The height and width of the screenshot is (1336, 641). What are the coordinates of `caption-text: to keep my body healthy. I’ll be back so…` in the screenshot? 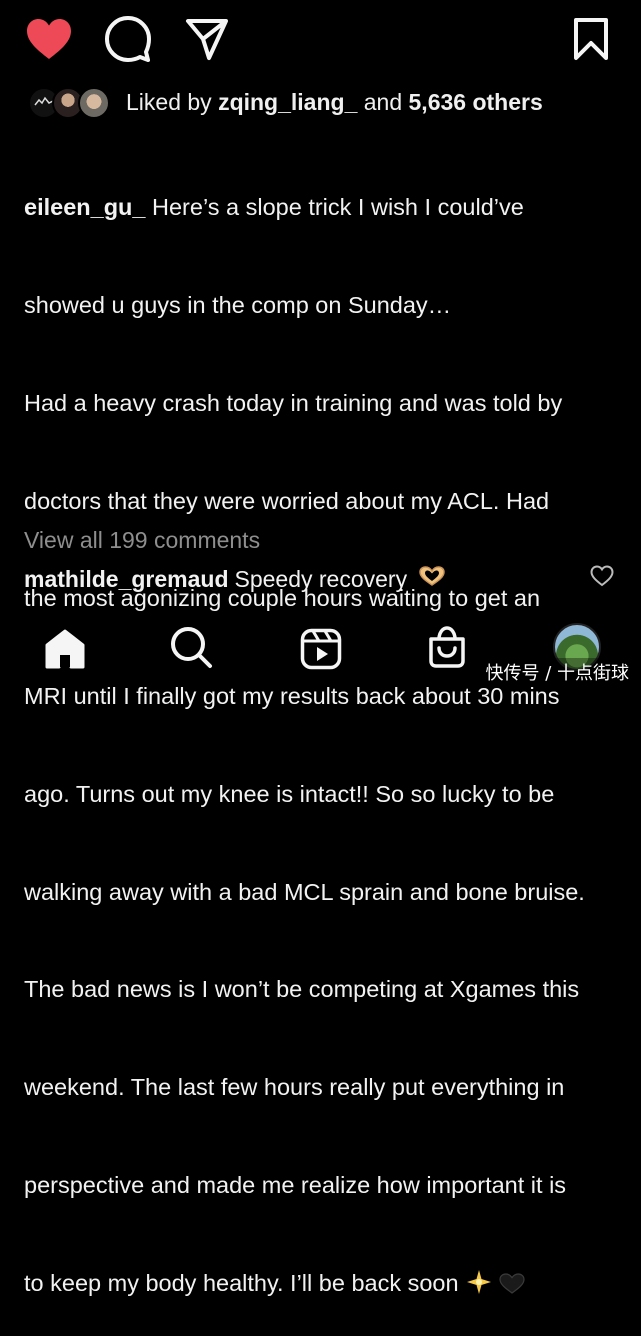 It's located at (241, 1282).